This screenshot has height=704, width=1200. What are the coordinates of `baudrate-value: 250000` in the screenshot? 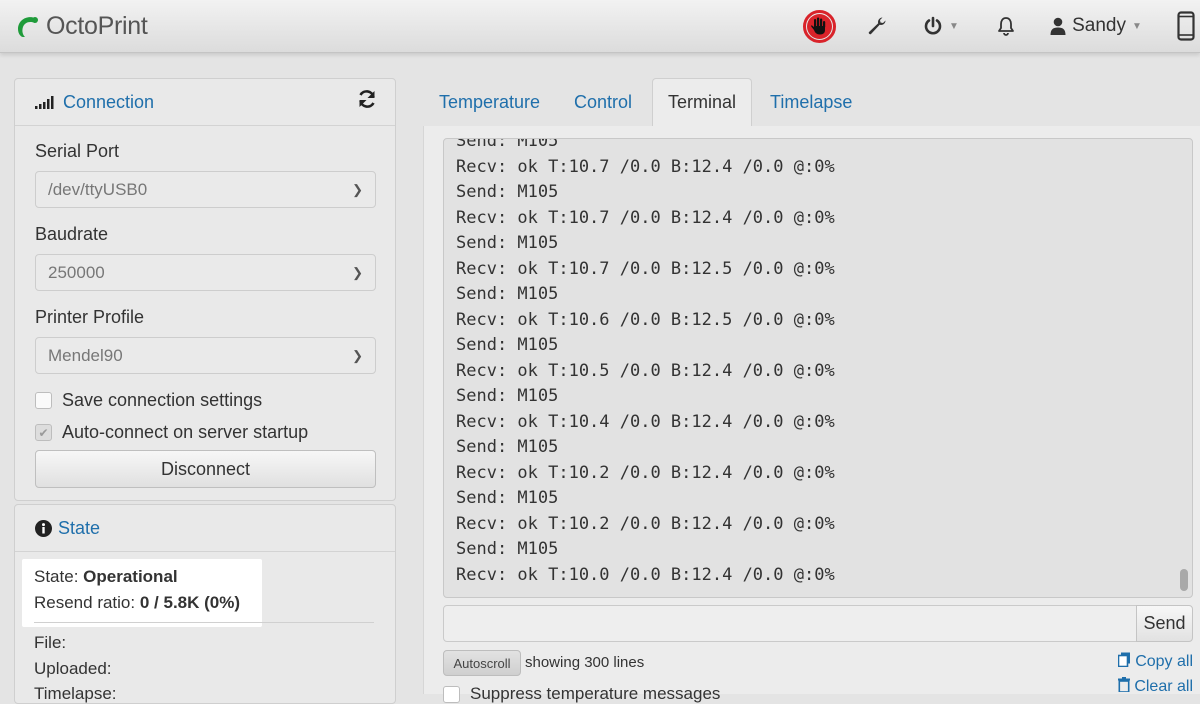 It's located at (76, 272).